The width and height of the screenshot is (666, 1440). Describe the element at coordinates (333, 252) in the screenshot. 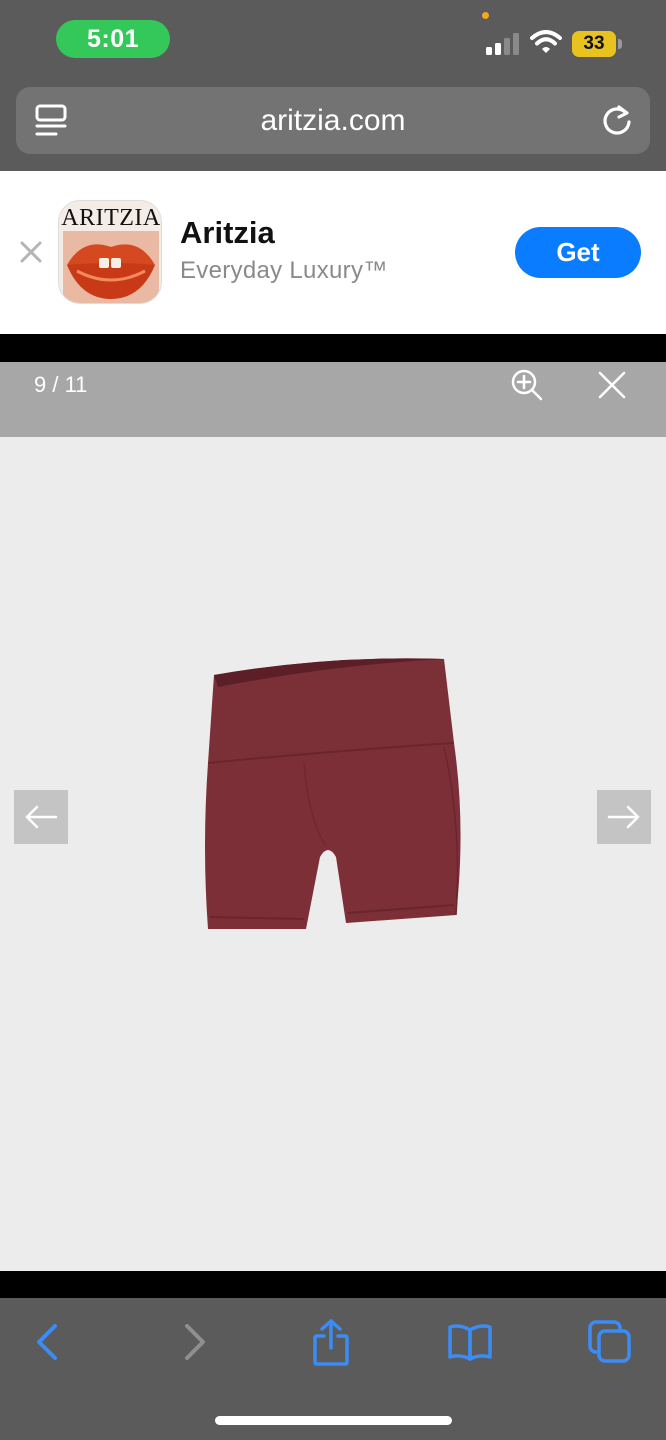

I see `smart-app-banner: ARITZIA Aritzia Everyday Luxury™ Get` at that location.